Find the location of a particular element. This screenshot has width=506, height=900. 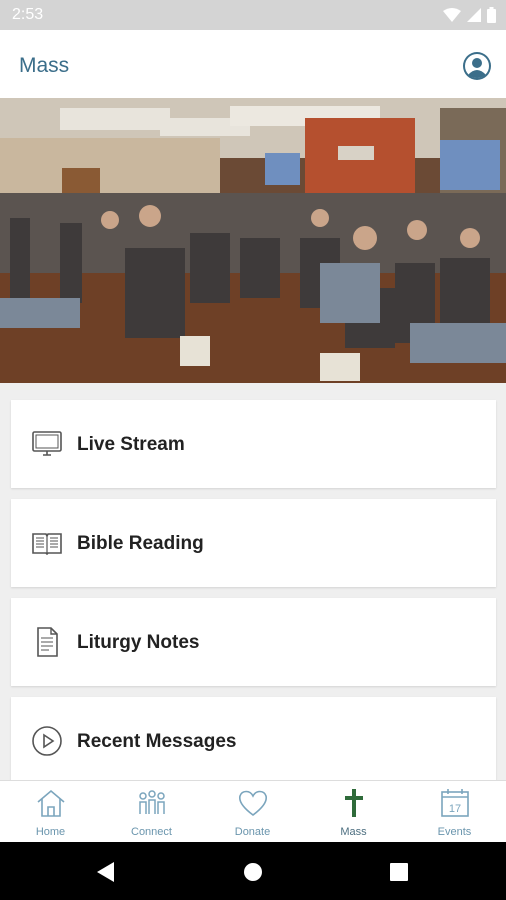

monitor-icon is located at coordinates (47, 443).